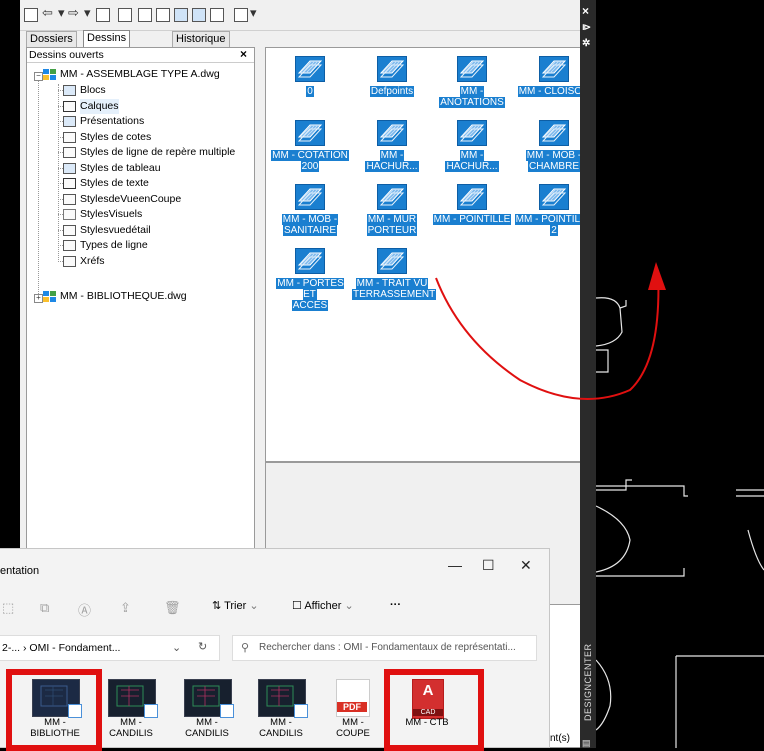  What do you see at coordinates (181, 15) in the screenshot?
I see `tree-toggle-icon` at bounding box center [181, 15].